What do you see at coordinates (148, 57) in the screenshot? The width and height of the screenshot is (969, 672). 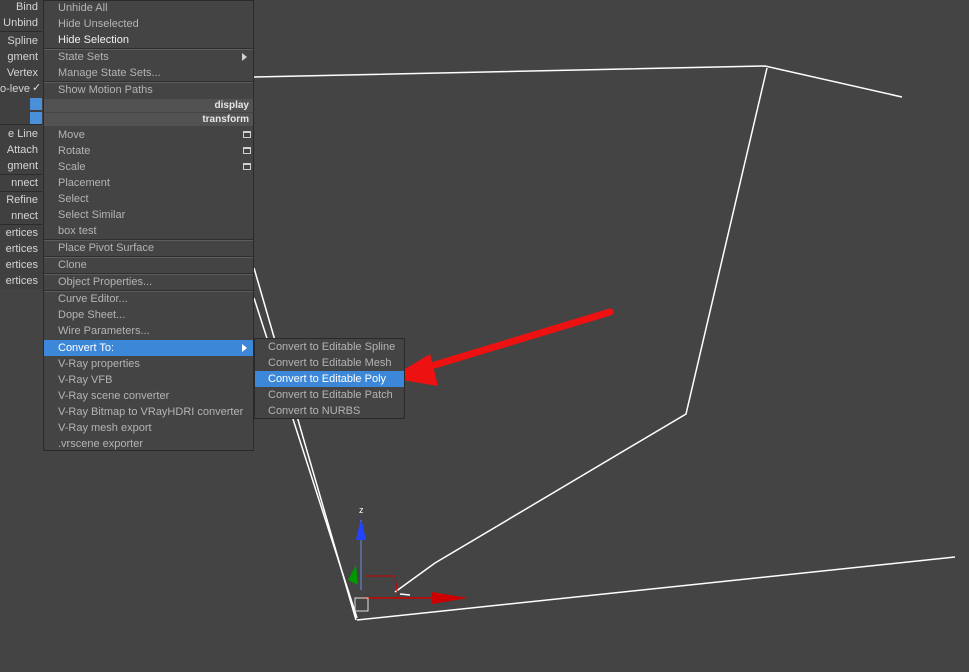 I see `menu-item-state-sets: State Sets` at bounding box center [148, 57].